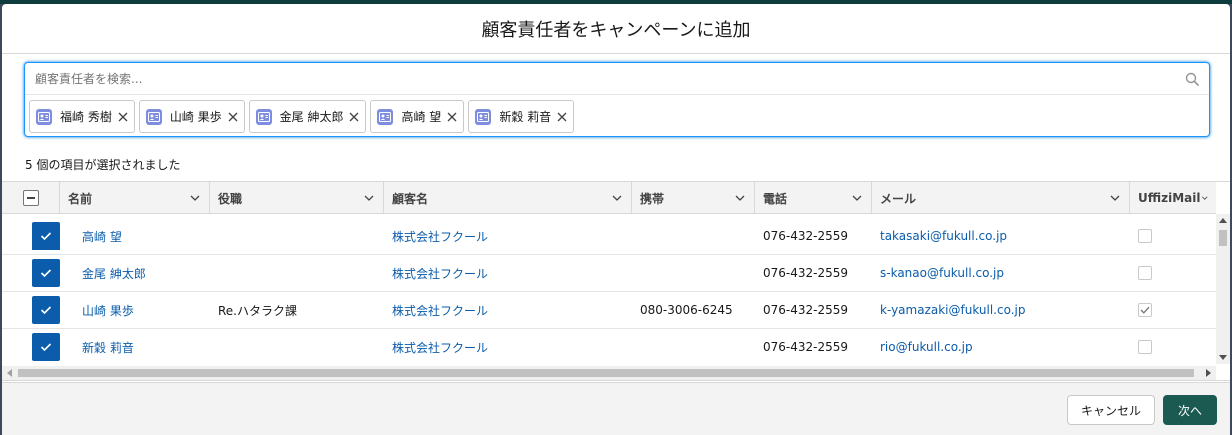 The image size is (1232, 435). What do you see at coordinates (1223, 220) in the screenshot?
I see `scroll-up-icon` at bounding box center [1223, 220].